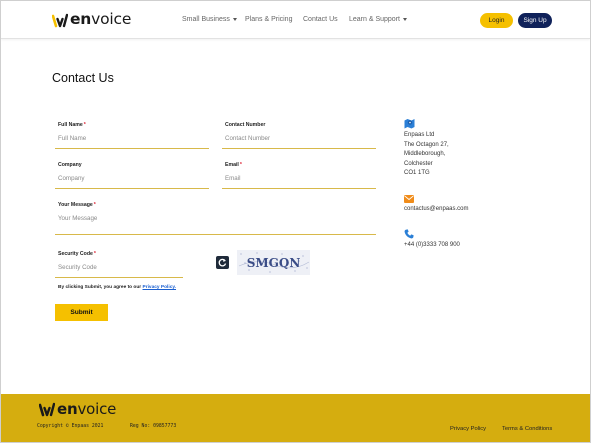 The height and width of the screenshot is (443, 591). Describe the element at coordinates (119, 270) in the screenshot. I see `security-code-input` at that location.